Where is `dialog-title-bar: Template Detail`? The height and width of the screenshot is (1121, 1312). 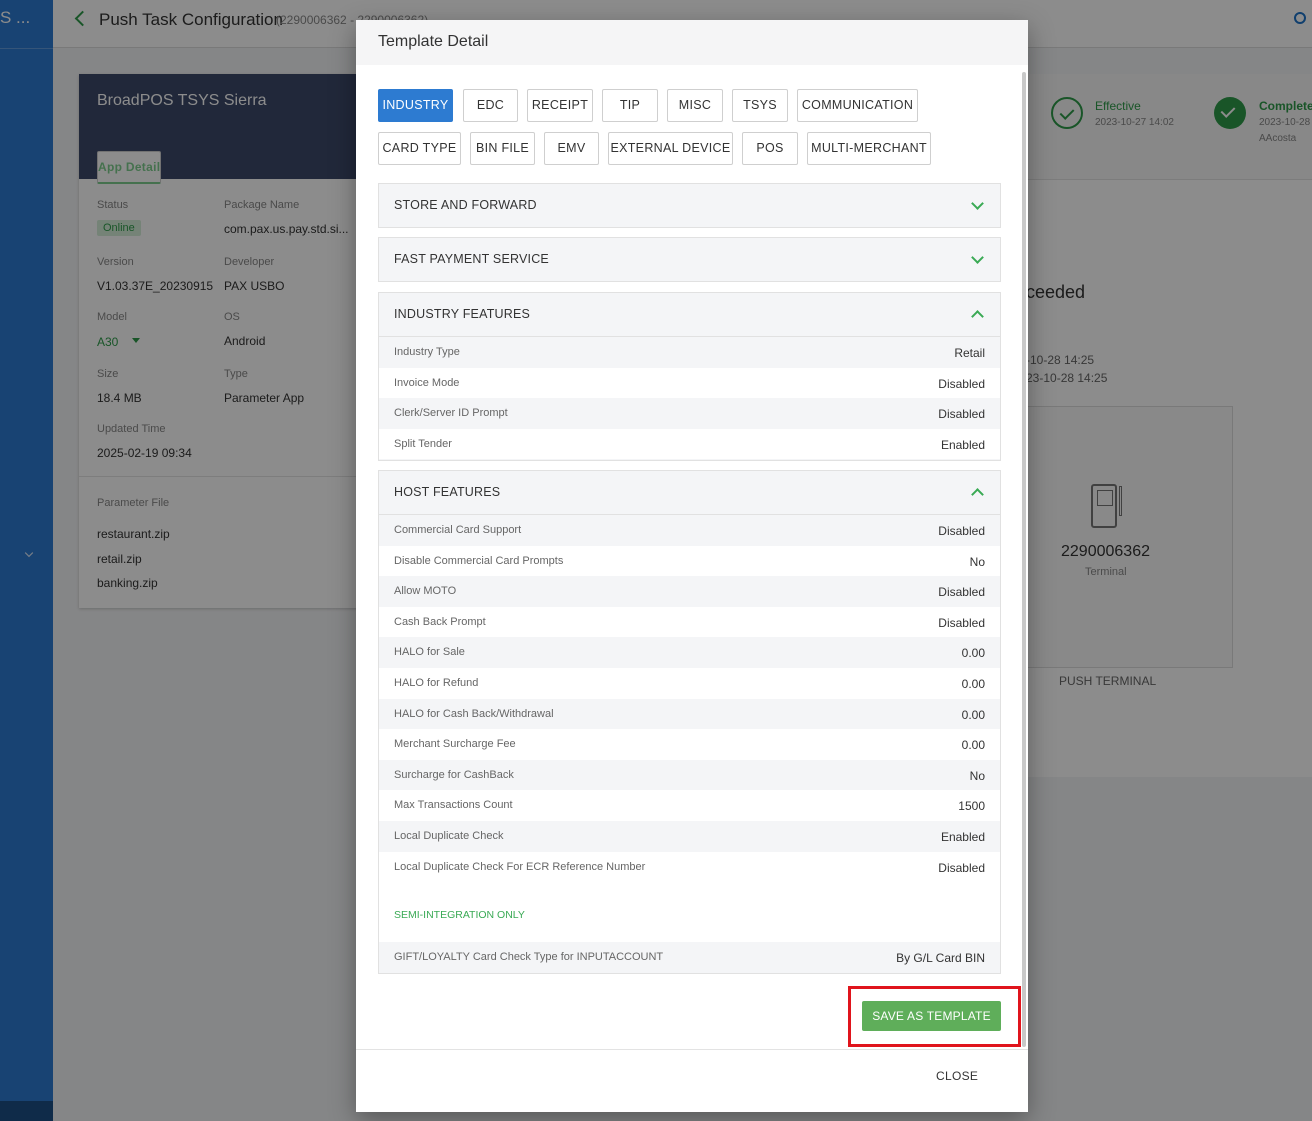
dialog-title-bar: Template Detail is located at coordinates (692, 42).